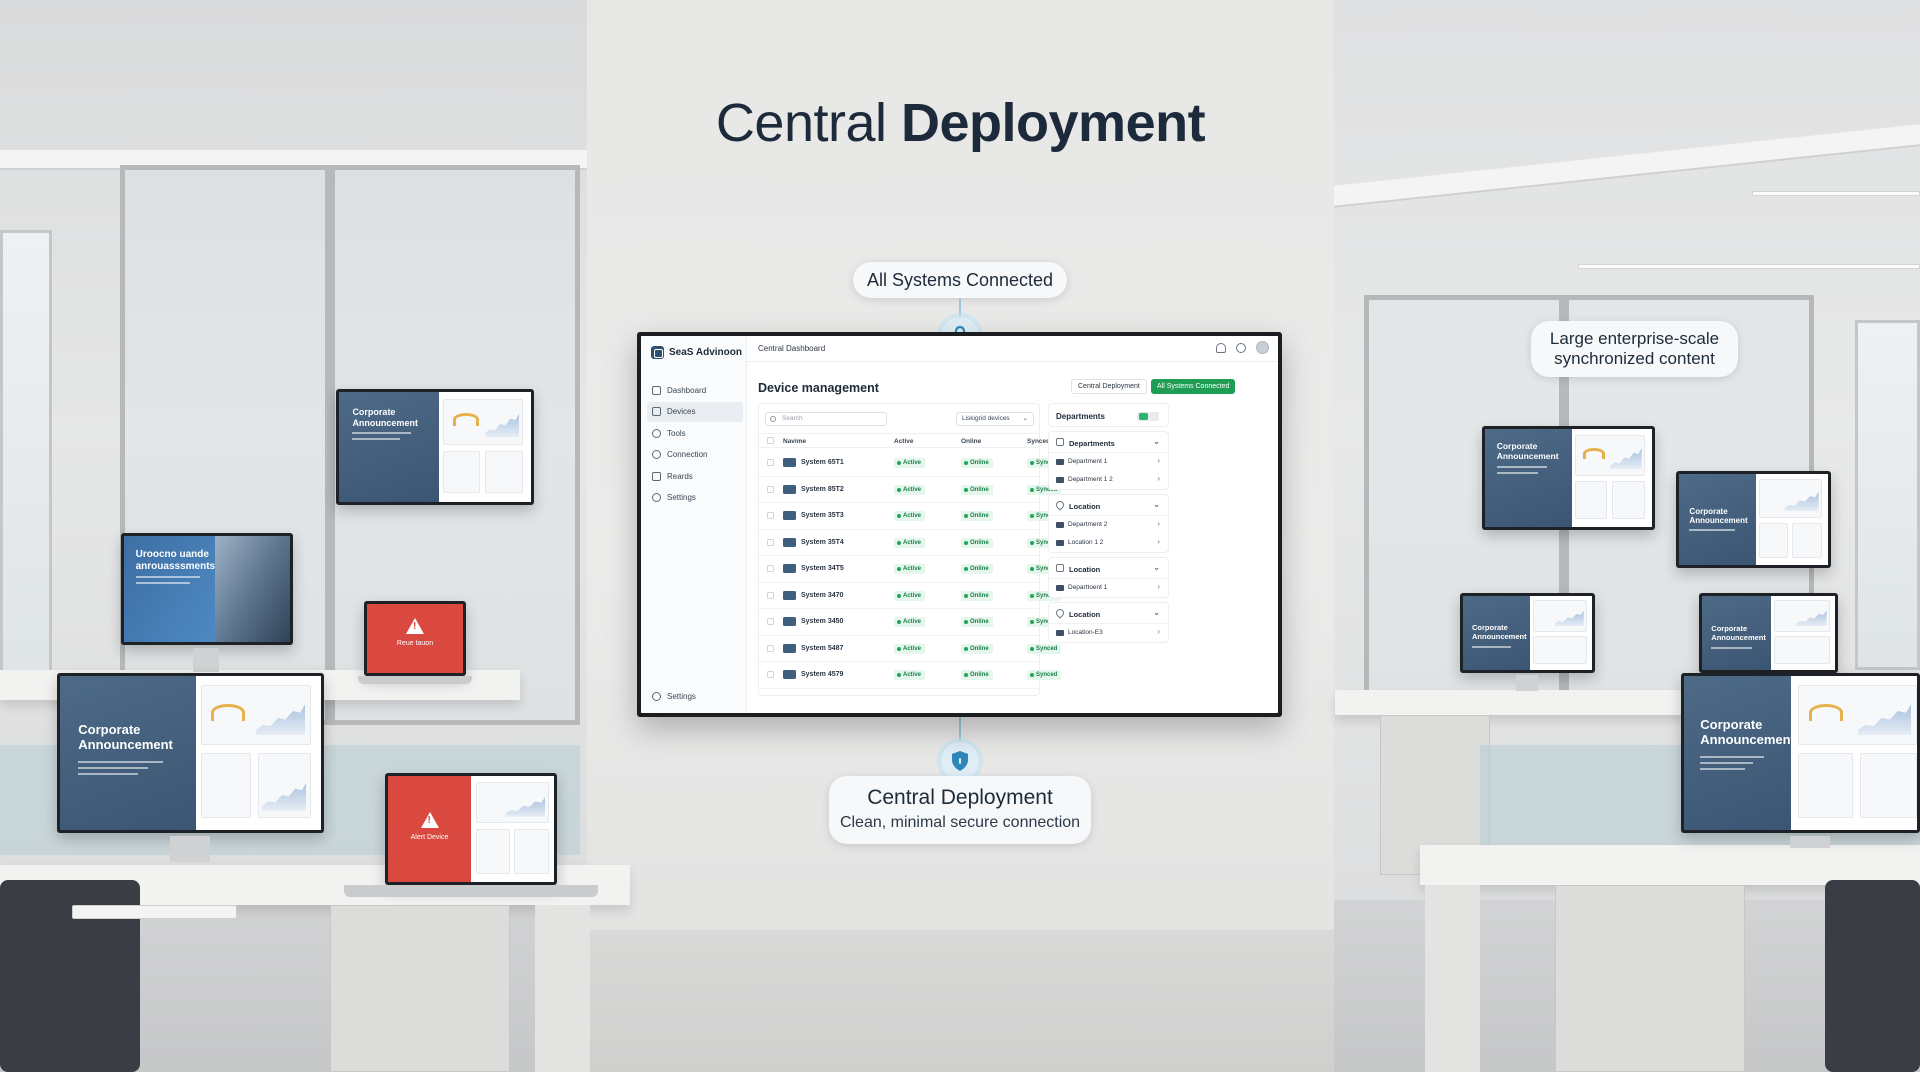 The width and height of the screenshot is (1920, 1072). I want to click on status-badge-synced: Synced, so click(1044, 675).